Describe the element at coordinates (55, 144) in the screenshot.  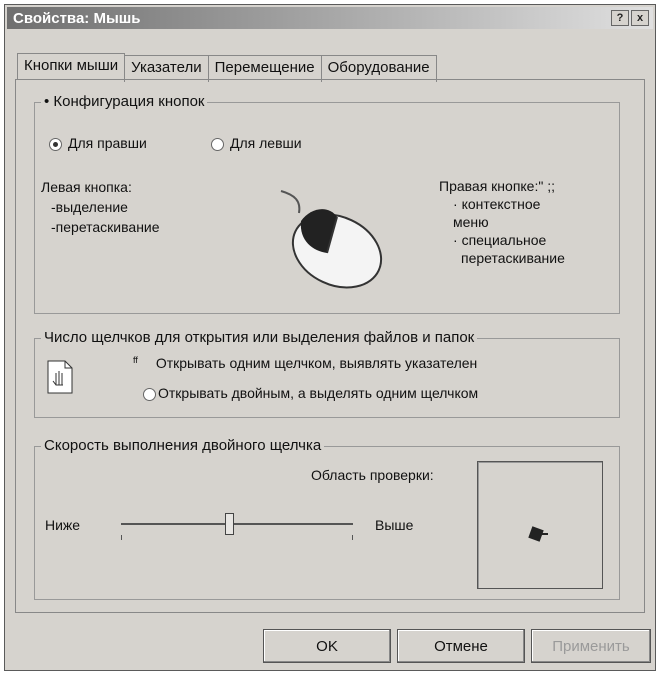
I see `radio-selected-icon` at that location.